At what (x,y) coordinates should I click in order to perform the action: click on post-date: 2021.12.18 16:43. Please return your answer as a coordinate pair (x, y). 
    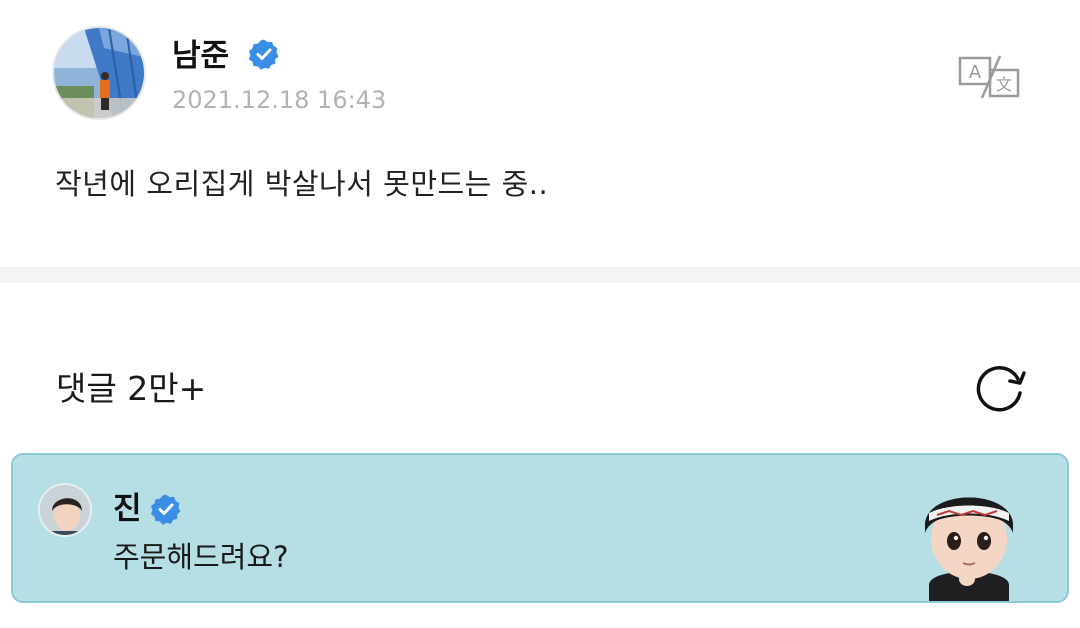
    Looking at the image, I should click on (279, 100).